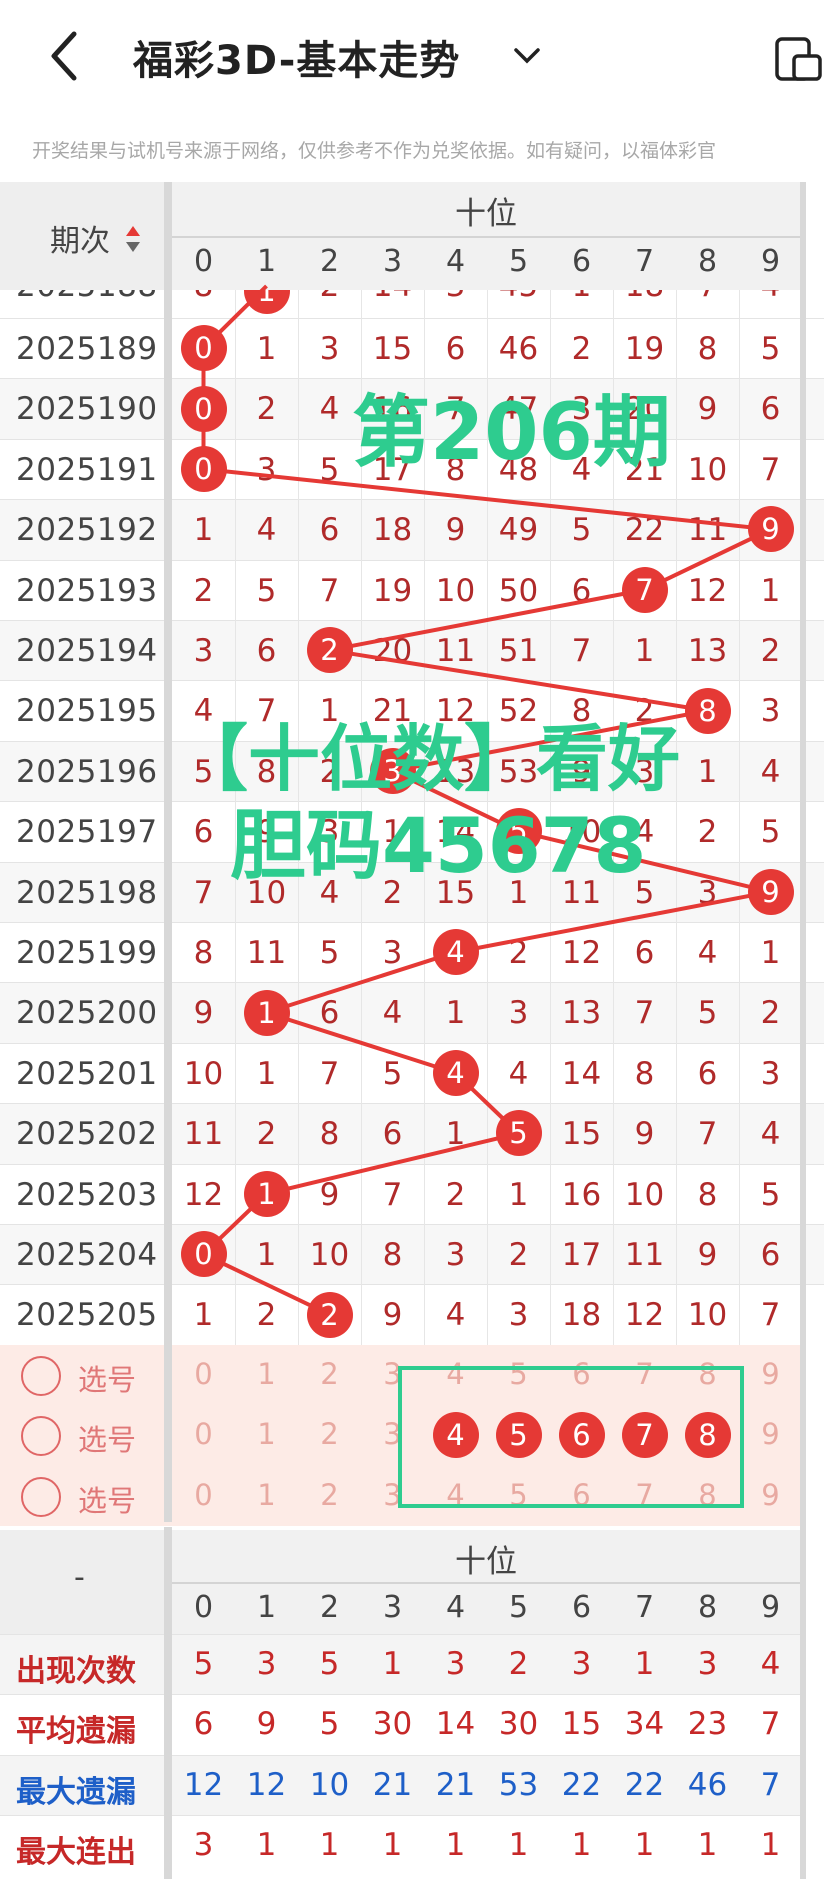 The width and height of the screenshot is (824, 1901). I want to click on stats-digit-header-9: 9, so click(770, 1607).